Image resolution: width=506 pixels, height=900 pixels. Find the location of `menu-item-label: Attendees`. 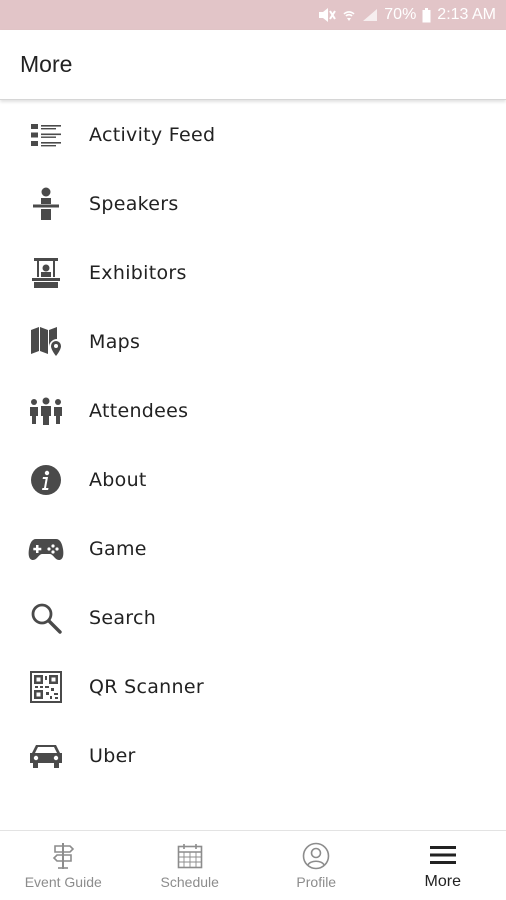

menu-item-label: Attendees is located at coordinates (139, 410).